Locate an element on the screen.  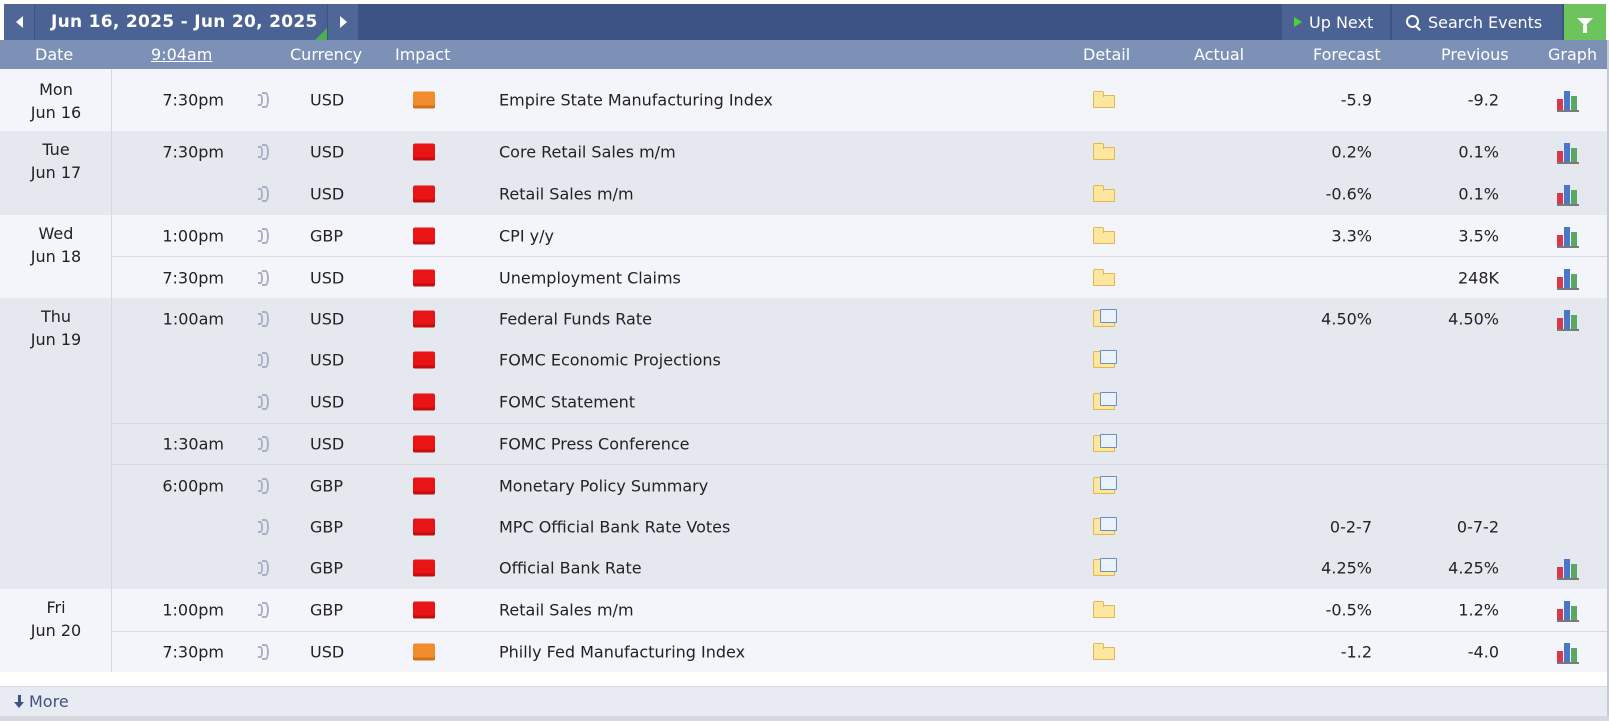
download-arrow-icon is located at coordinates (19, 701).